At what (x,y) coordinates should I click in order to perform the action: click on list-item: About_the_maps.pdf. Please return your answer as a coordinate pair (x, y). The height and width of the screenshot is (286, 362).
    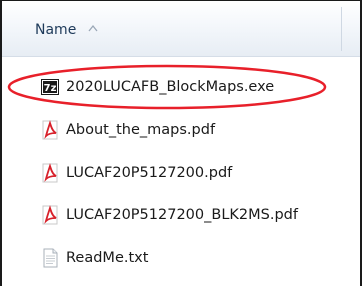
    Looking at the image, I should click on (127, 130).